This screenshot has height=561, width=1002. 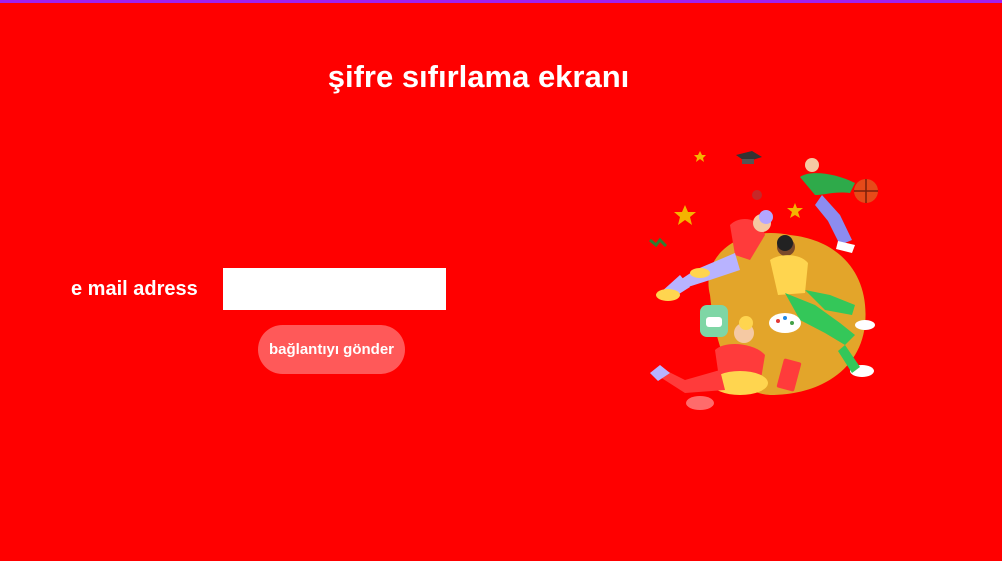 I want to click on send-link-button: bağlantıyı gönder, so click(x=331, y=349).